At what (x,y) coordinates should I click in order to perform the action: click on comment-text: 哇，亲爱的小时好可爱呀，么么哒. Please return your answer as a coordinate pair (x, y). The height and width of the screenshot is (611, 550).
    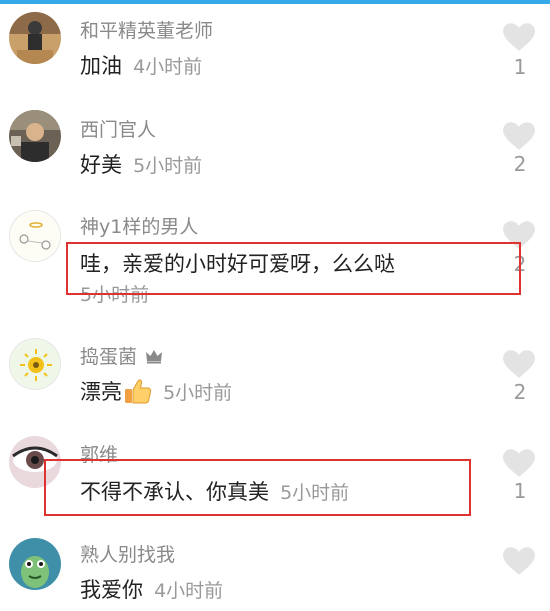
    Looking at the image, I should click on (237, 264).